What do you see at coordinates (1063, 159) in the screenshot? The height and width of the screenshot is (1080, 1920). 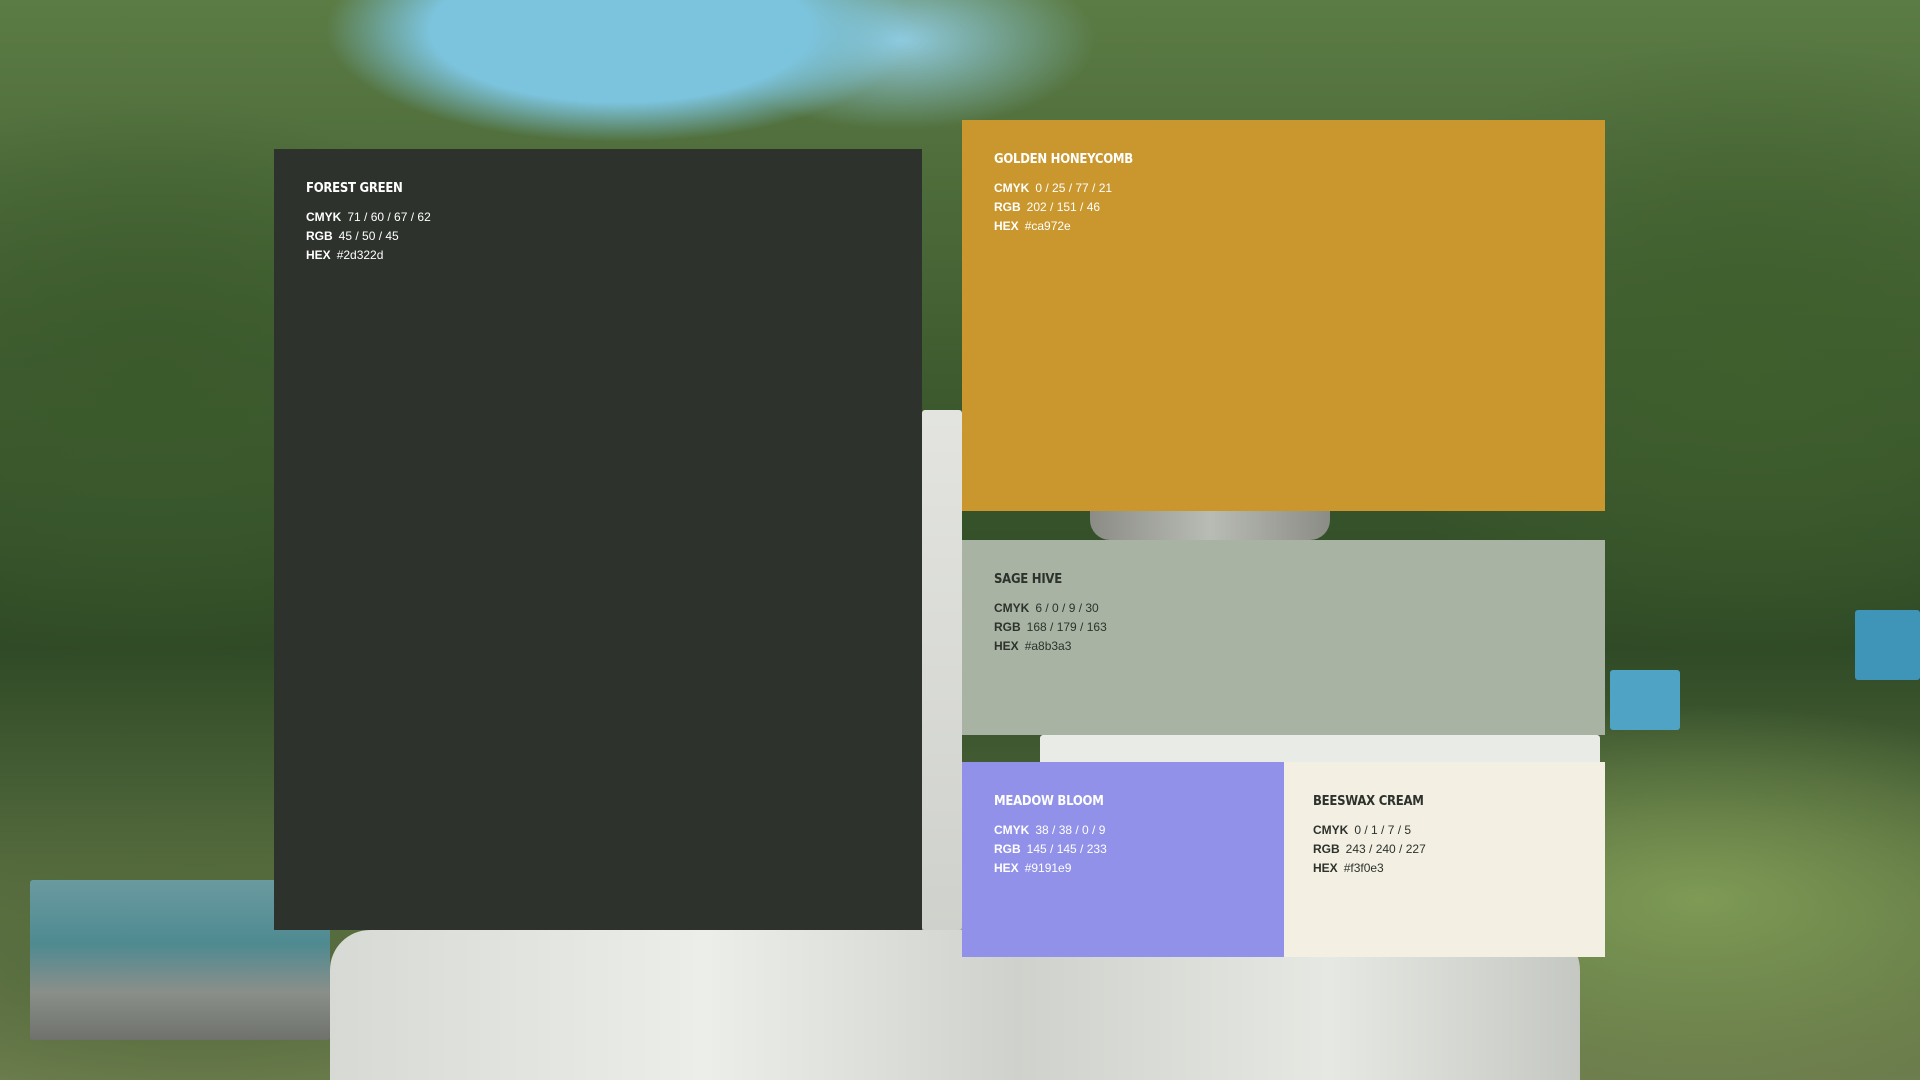 I see `swatch-name: GOLDEN HONEYCOMB` at bounding box center [1063, 159].